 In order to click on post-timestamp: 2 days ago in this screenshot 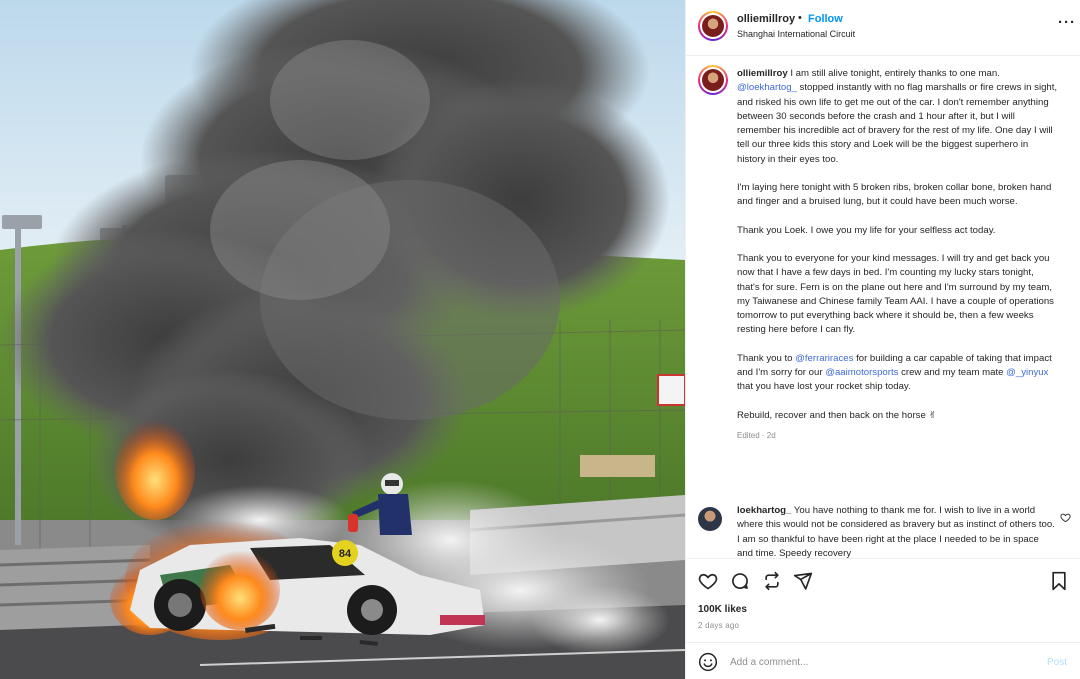, I will do `click(718, 625)`.